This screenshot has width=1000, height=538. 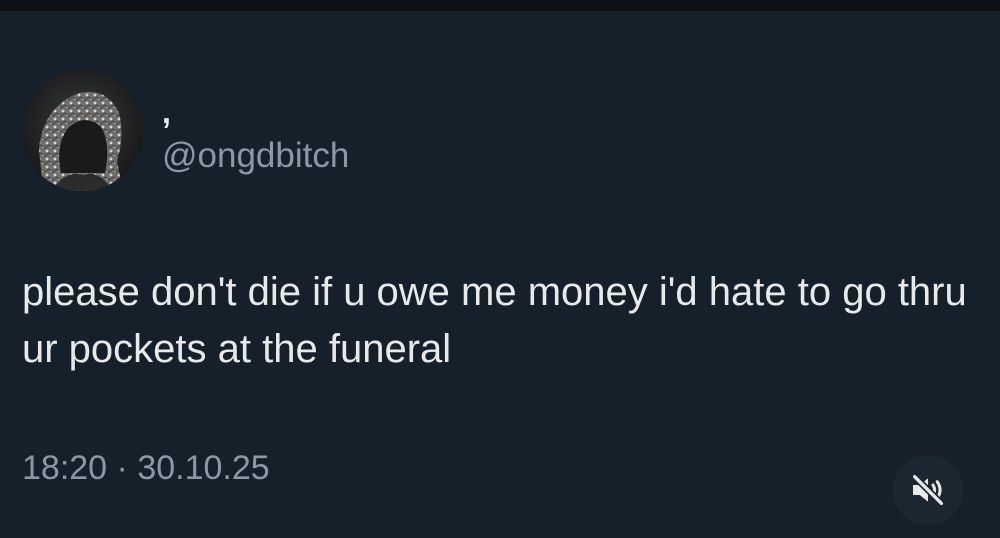 I want to click on tweet-time: 18:20, so click(x=65, y=468).